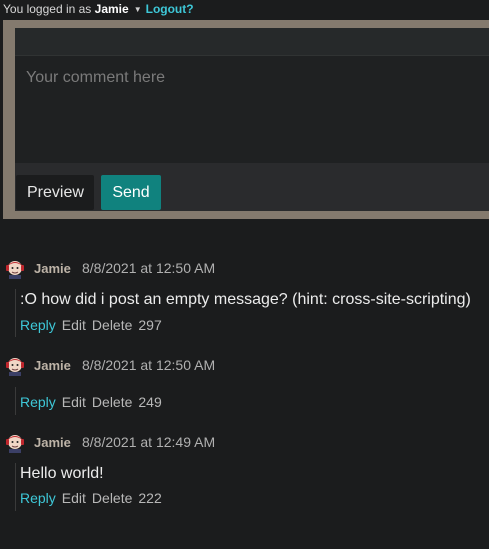  What do you see at coordinates (138, 10) in the screenshot?
I see `caret-down-icon: ▼` at bounding box center [138, 10].